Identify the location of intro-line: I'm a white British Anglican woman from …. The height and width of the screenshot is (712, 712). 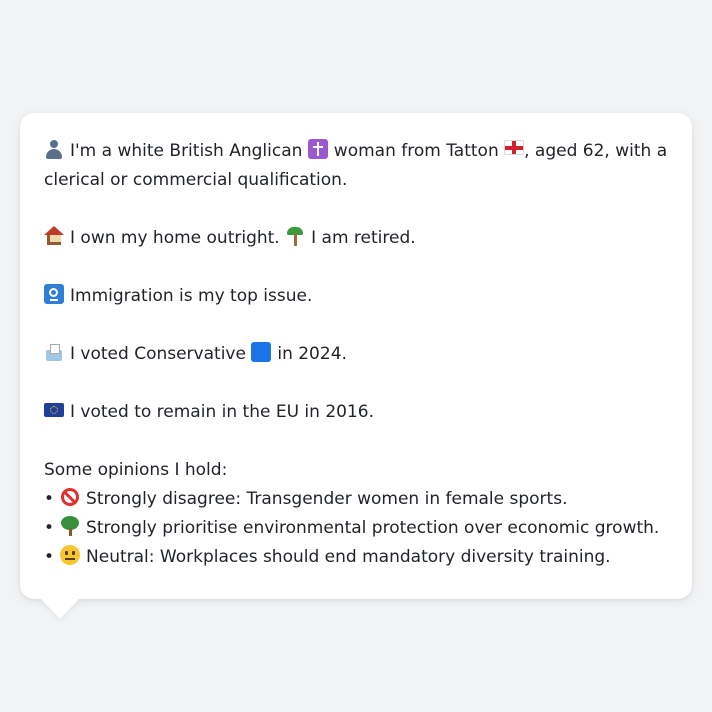
(358, 166).